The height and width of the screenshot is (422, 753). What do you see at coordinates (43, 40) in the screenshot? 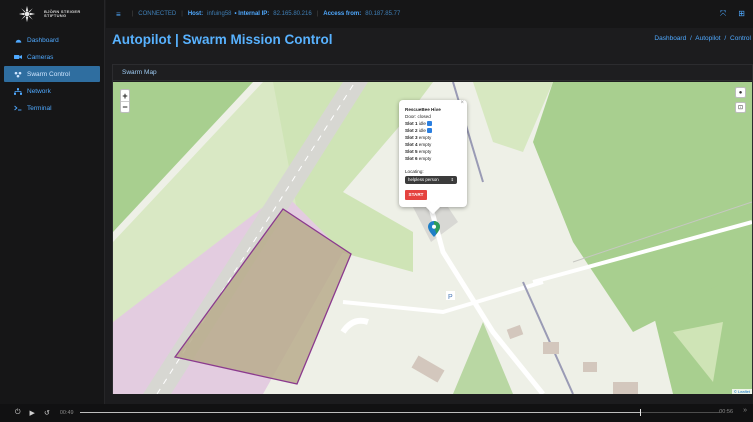
I see `sidebar-item-label: Dashboard` at bounding box center [43, 40].